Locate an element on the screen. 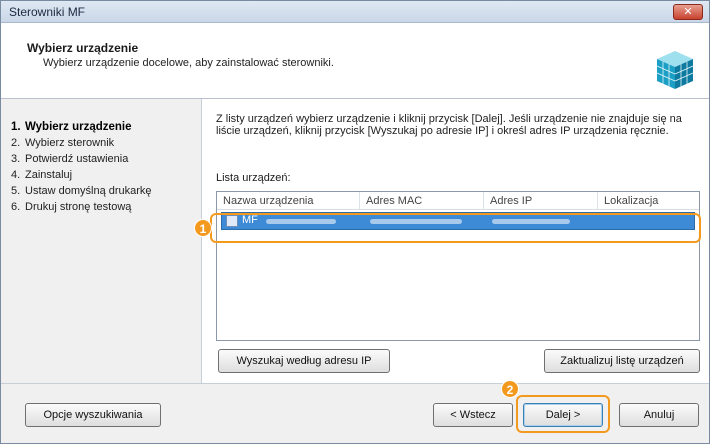  step-select-device: 1. Wybierz urządzenie is located at coordinates (71, 127).